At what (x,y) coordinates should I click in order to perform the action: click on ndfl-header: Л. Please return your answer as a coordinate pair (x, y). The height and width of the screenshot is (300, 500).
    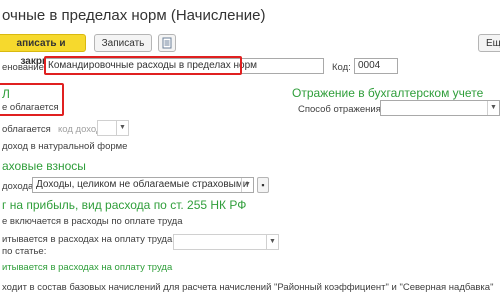
    Looking at the image, I should click on (6, 94).